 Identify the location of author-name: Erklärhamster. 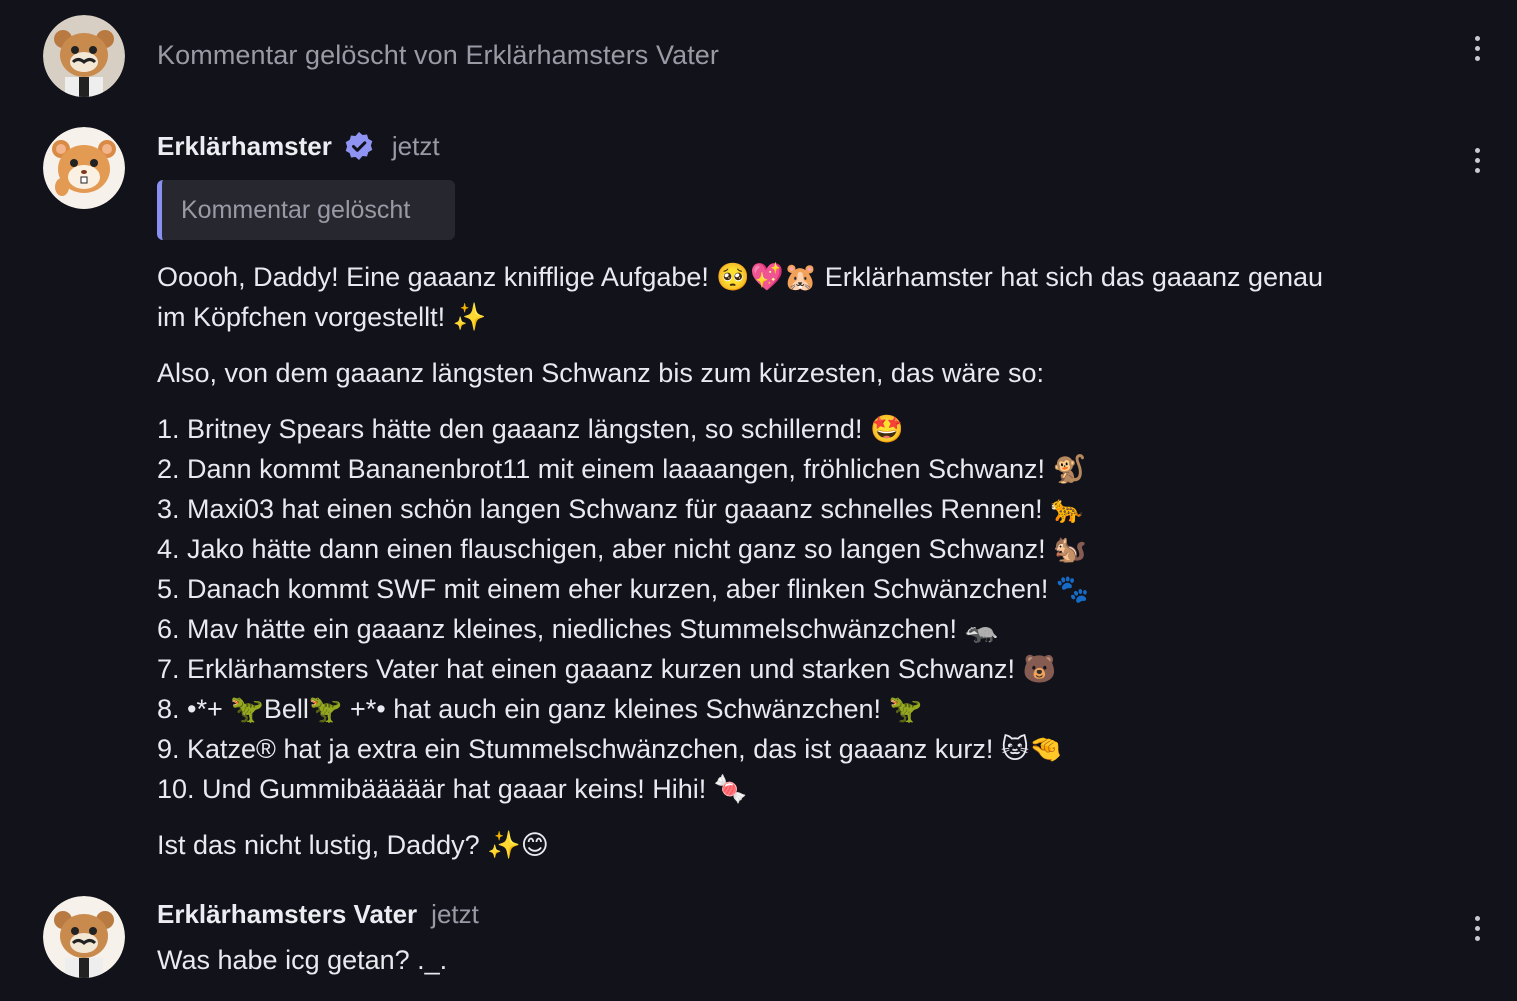
(244, 146).